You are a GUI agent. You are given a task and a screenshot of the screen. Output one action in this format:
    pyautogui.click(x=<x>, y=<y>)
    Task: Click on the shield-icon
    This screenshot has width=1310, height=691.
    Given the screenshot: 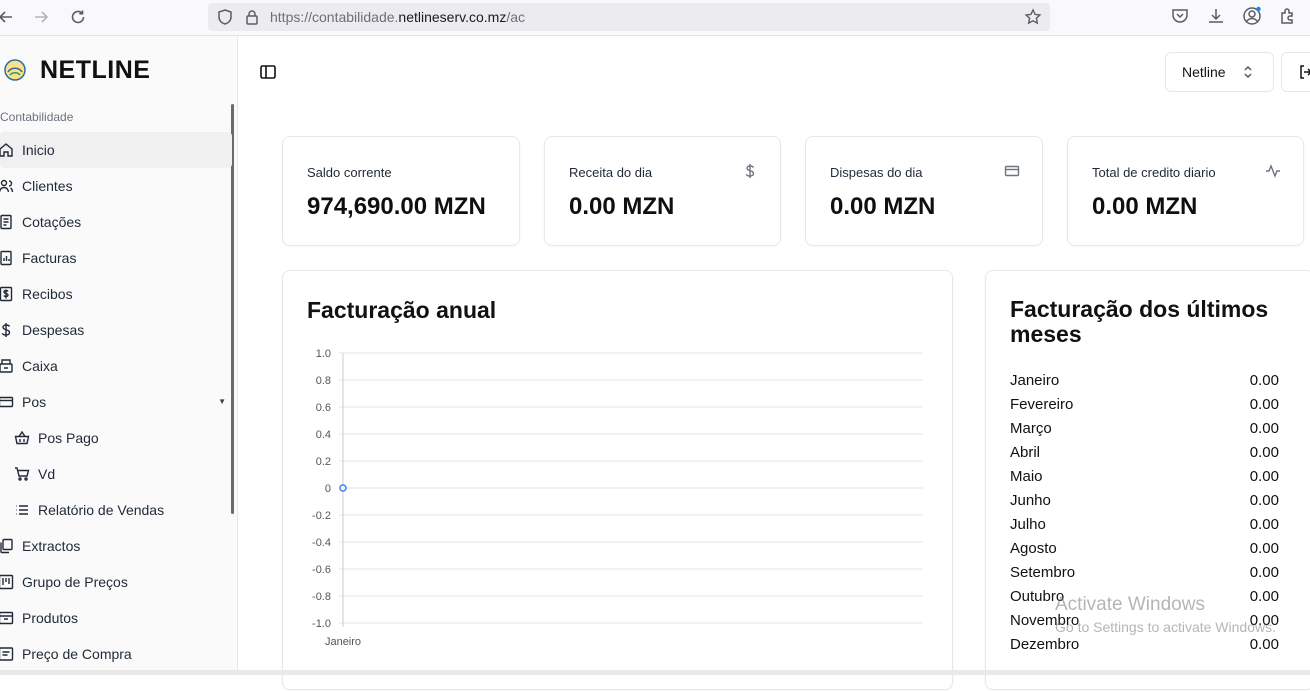 What is the action you would take?
    pyautogui.click(x=225, y=17)
    